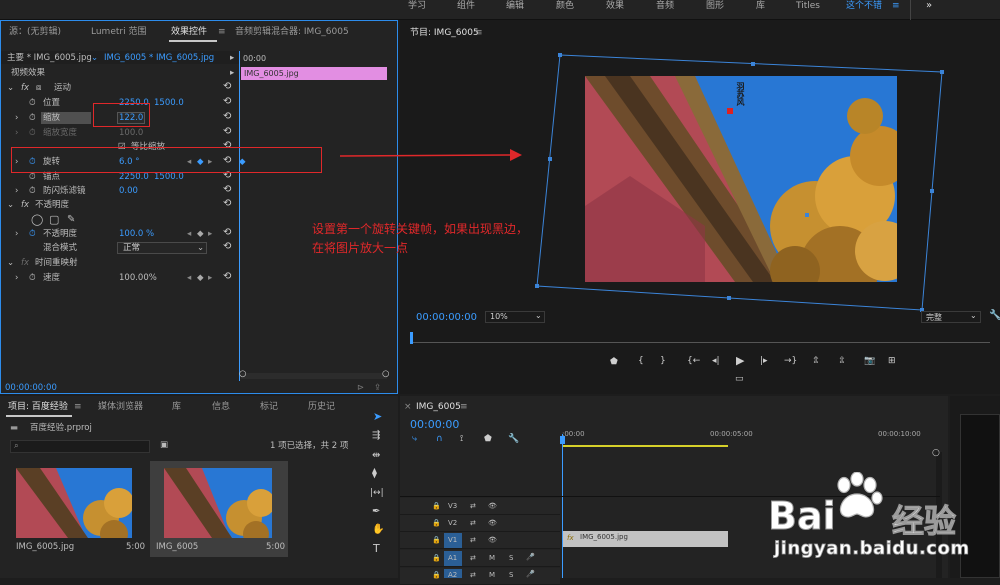 The height and width of the screenshot is (585, 1000). What do you see at coordinates (292, 32) in the screenshot?
I see `tab-audio-clip-mixer: 音频剪辑混合器: IMG_6005` at bounding box center [292, 32].